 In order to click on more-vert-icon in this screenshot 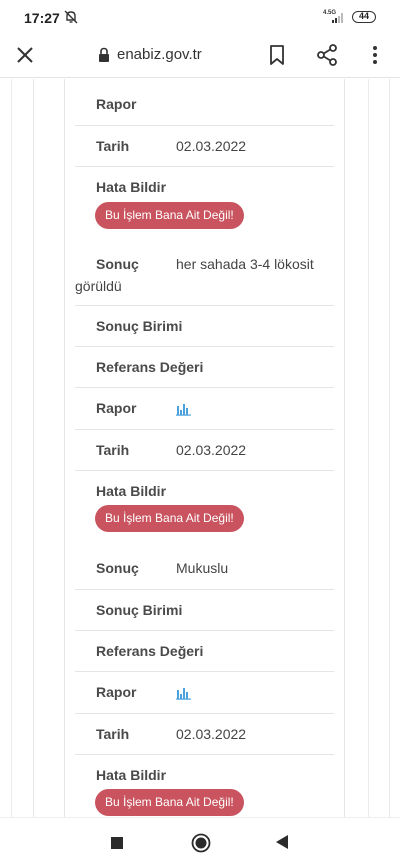, I will do `click(375, 55)`.